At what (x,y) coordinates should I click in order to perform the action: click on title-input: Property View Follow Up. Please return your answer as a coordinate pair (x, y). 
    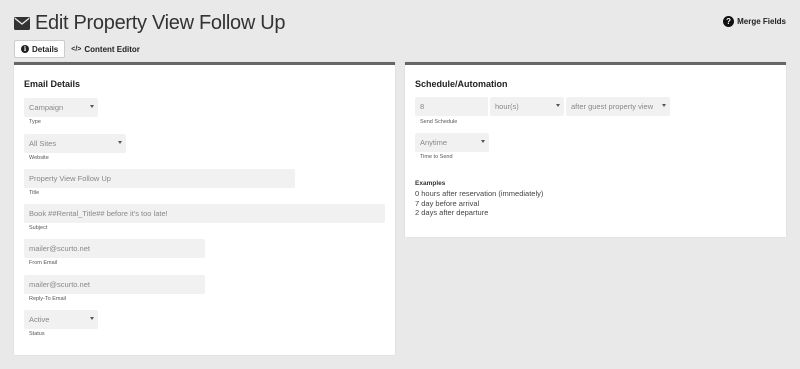
    Looking at the image, I should click on (159, 178).